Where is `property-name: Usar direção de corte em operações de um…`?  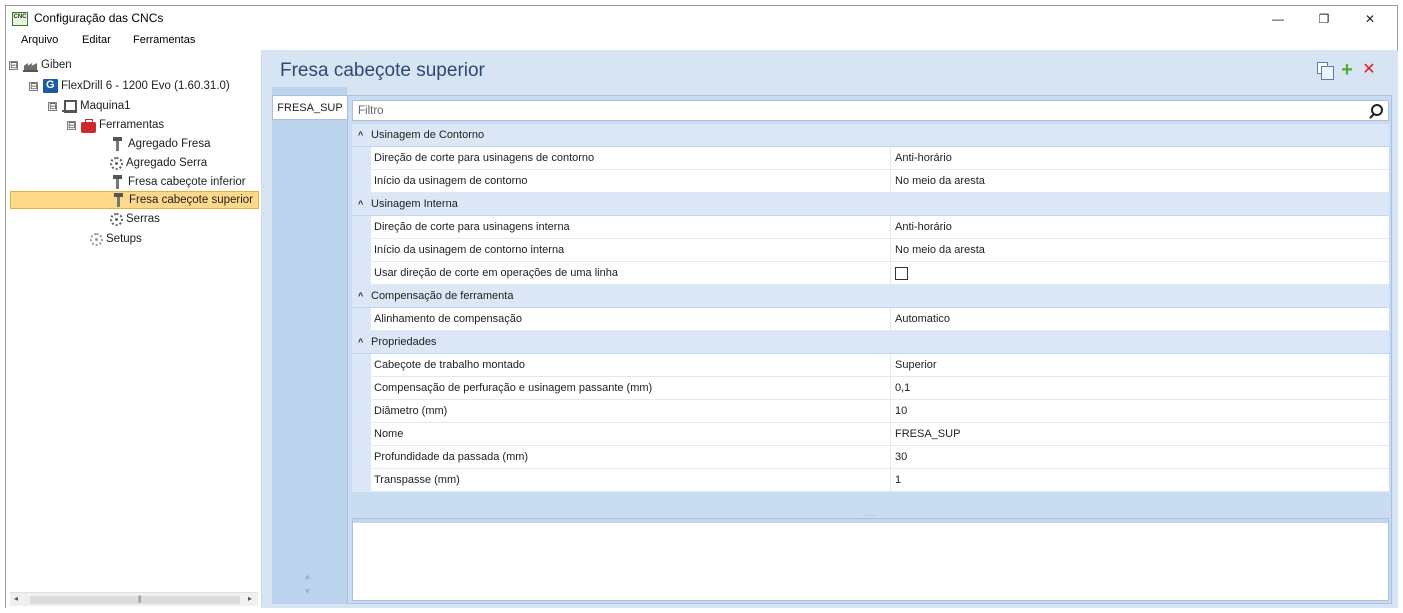 property-name: Usar direção de corte em operações de um… is located at coordinates (631, 273).